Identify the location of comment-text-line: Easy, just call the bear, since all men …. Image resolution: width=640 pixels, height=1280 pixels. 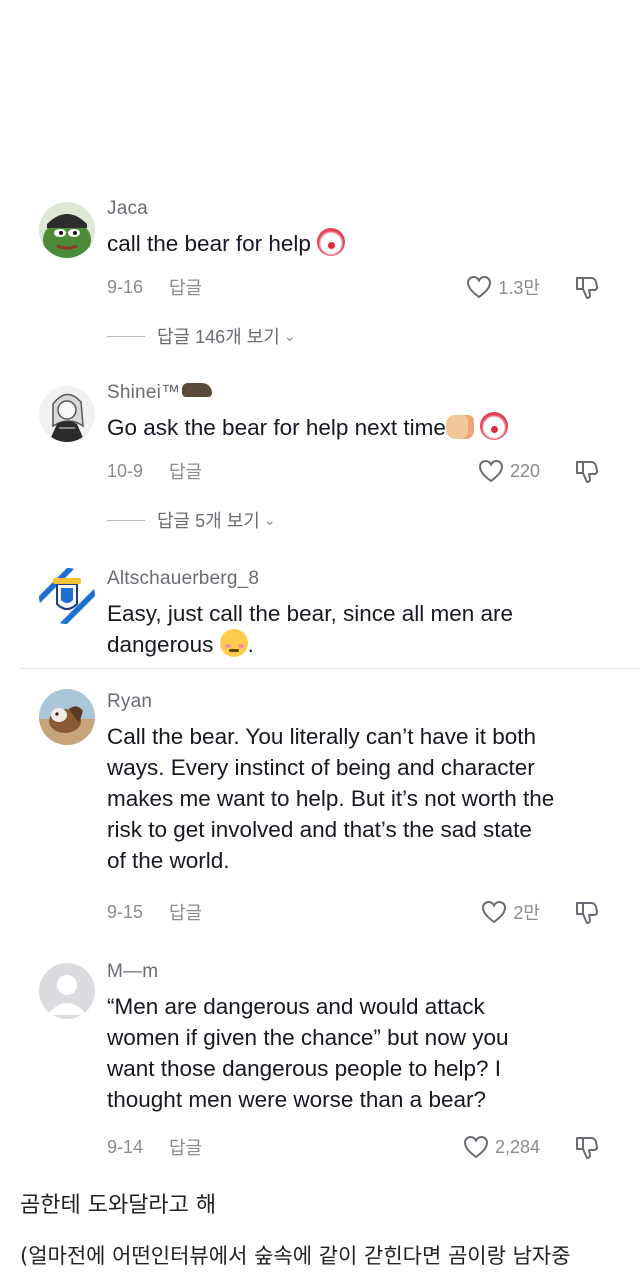
(310, 613).